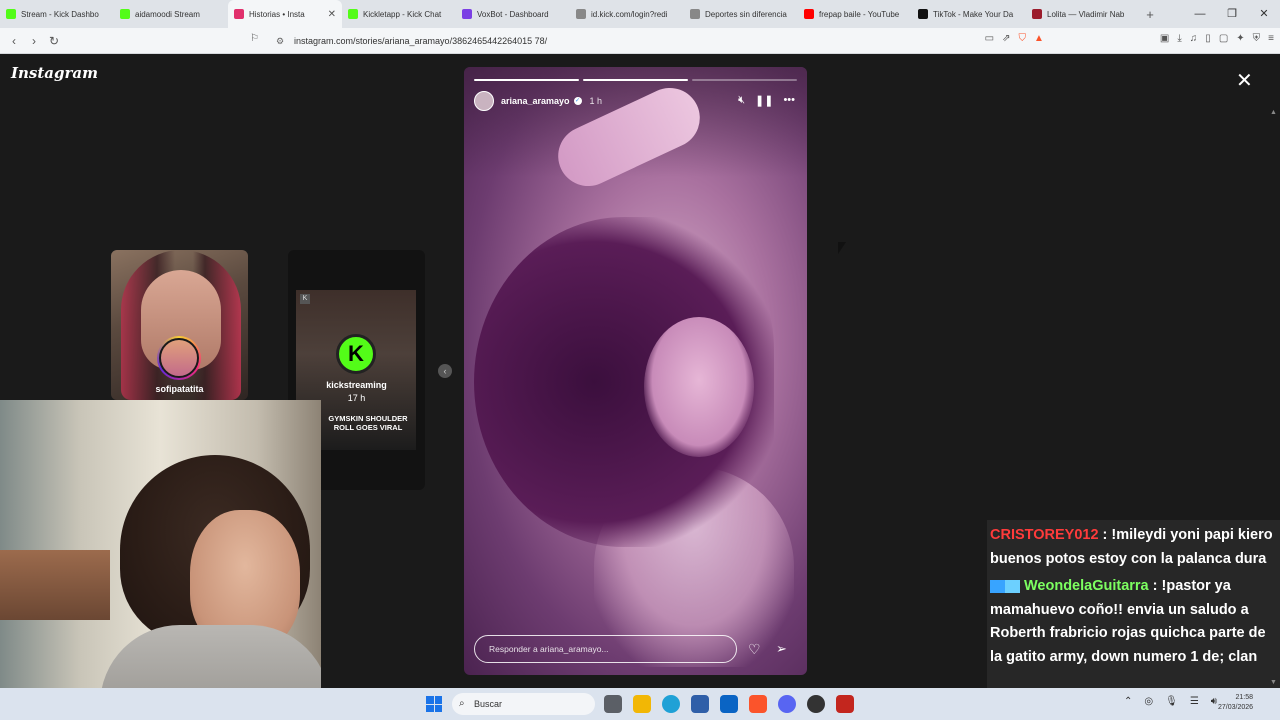  Describe the element at coordinates (1240, 38) in the screenshot. I see `extensions-icon: ✦` at that location.